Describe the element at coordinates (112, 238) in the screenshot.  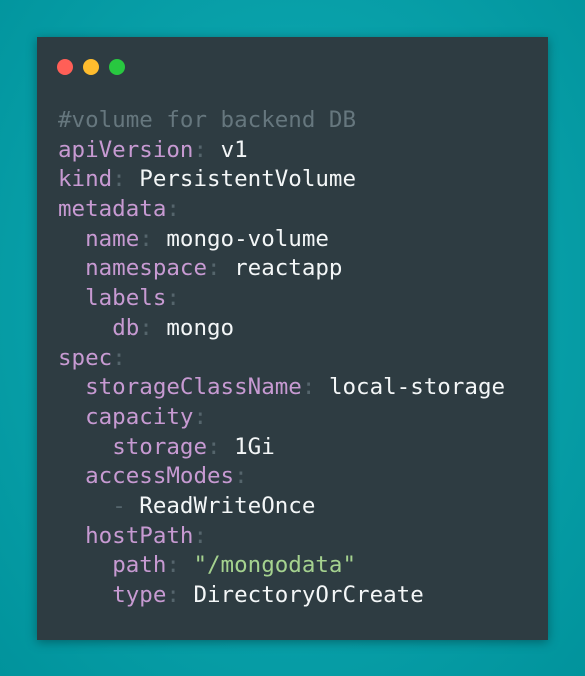
I see `yaml-key: name` at that location.